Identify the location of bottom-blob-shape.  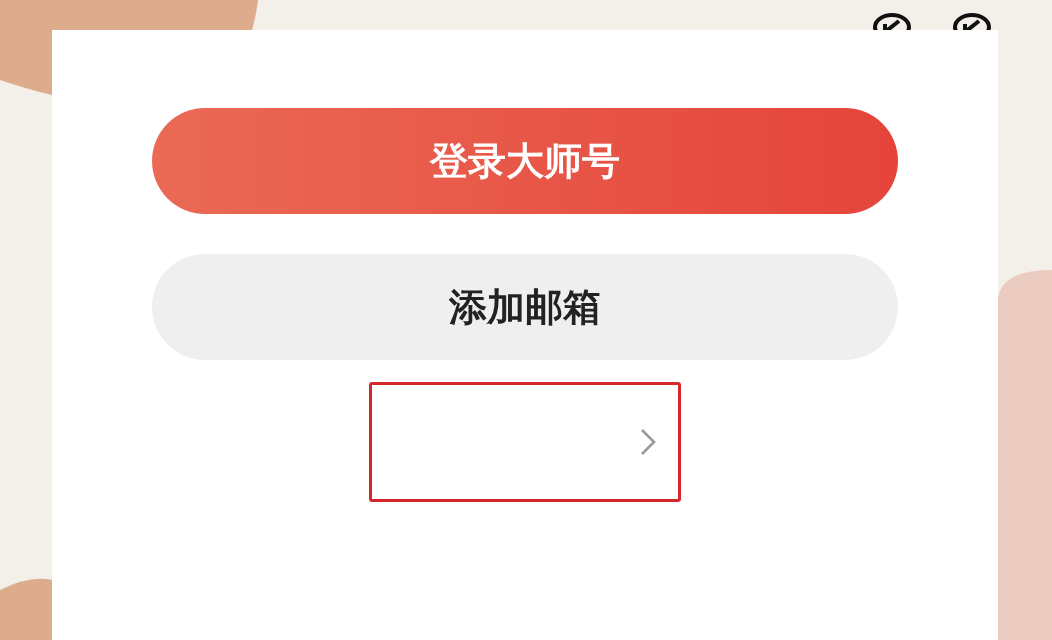
(26, 609).